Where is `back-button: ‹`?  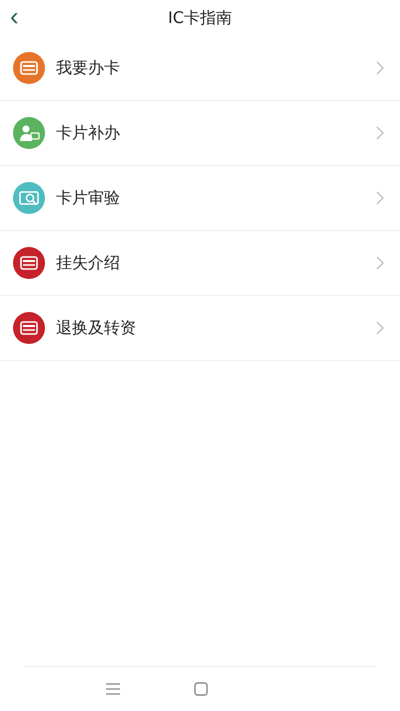
back-button: ‹ is located at coordinates (14, 16).